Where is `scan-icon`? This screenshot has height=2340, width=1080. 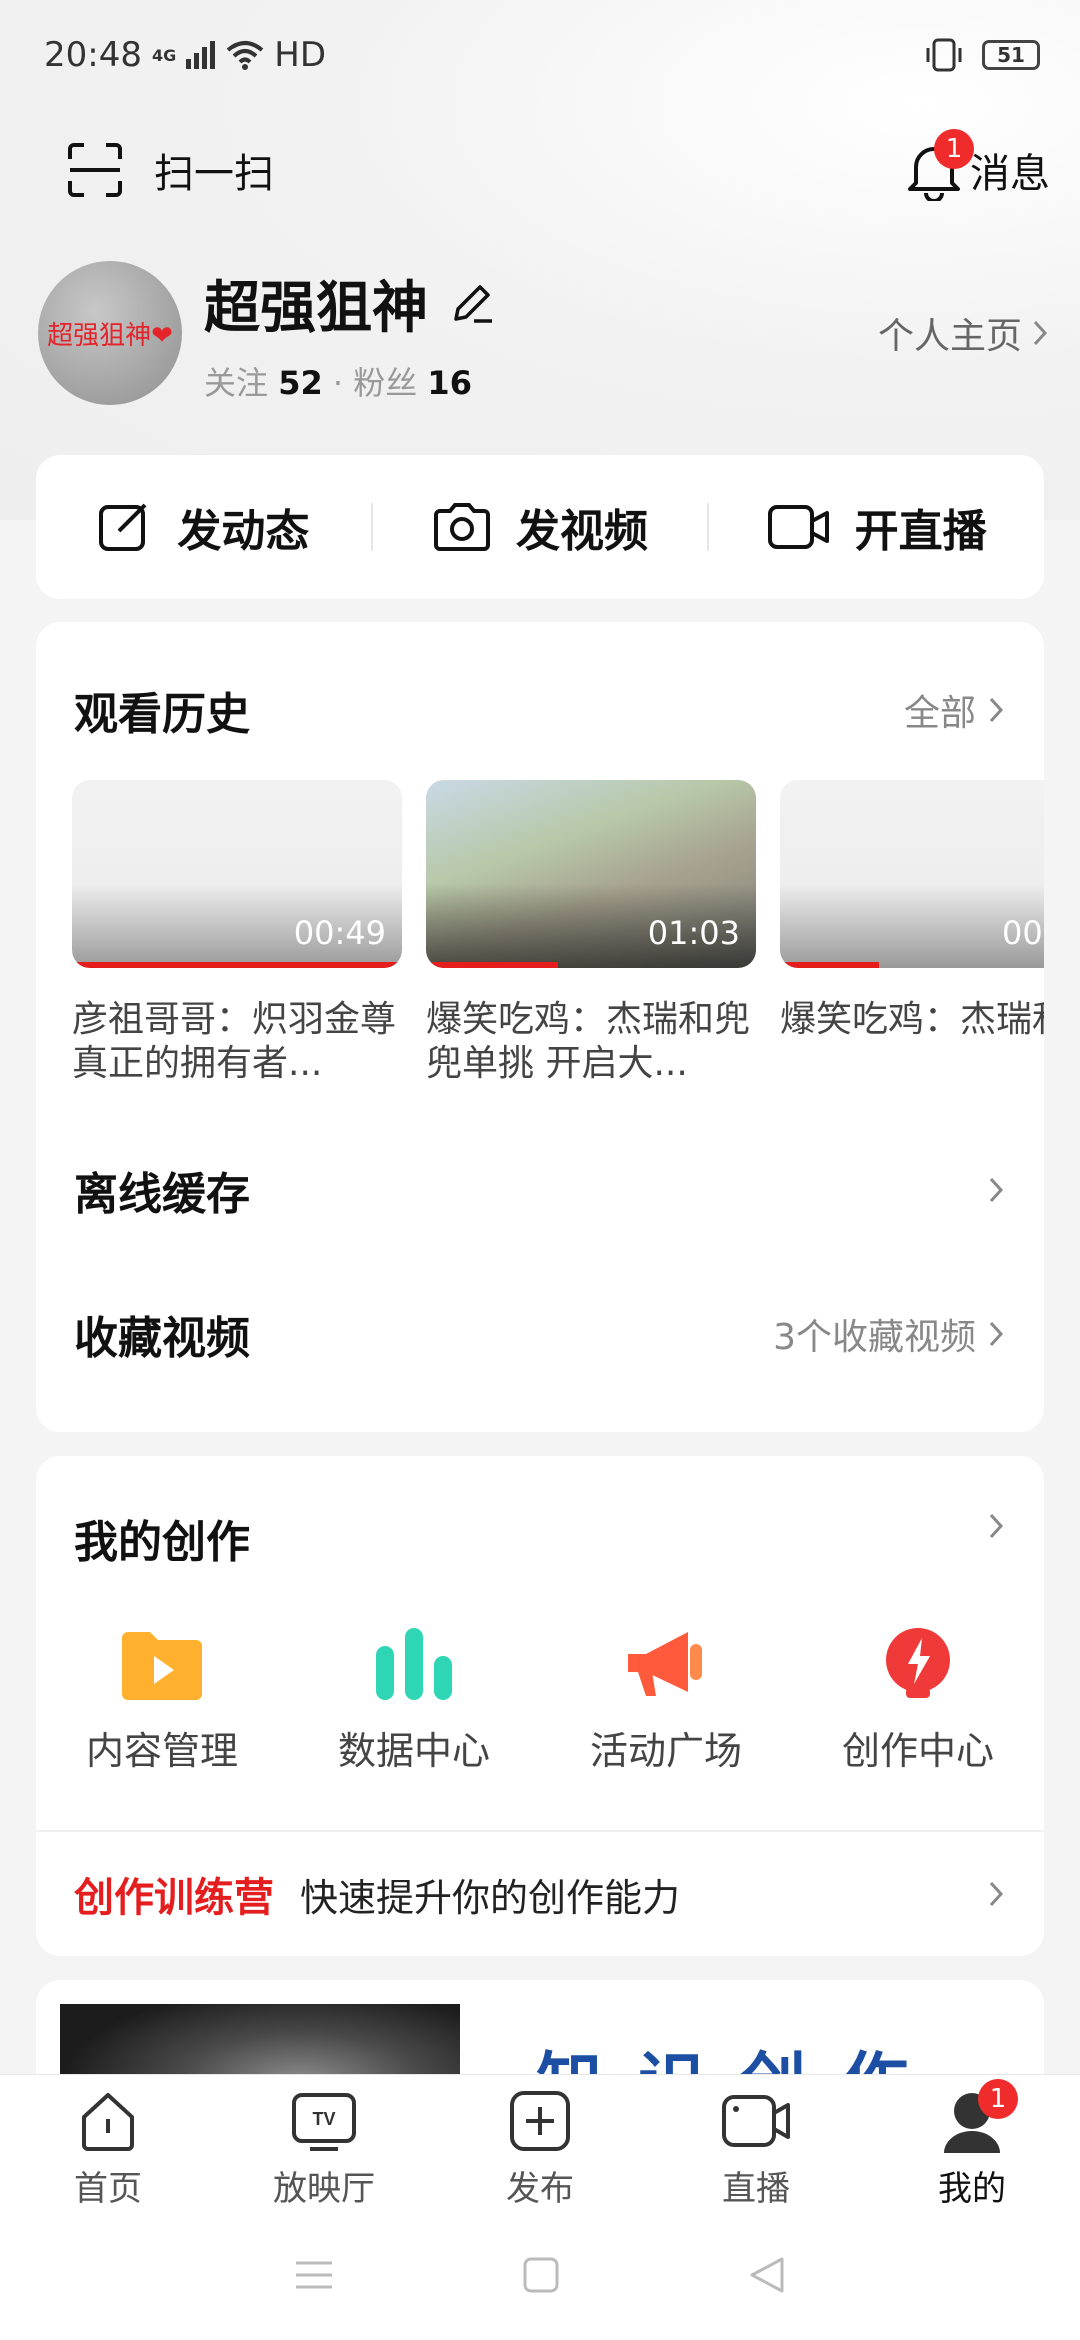 scan-icon is located at coordinates (95, 170).